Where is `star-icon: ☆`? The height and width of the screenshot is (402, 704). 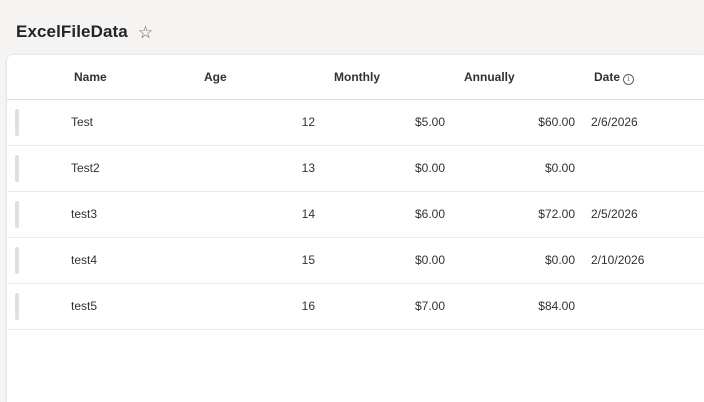 star-icon: ☆ is located at coordinates (145, 32).